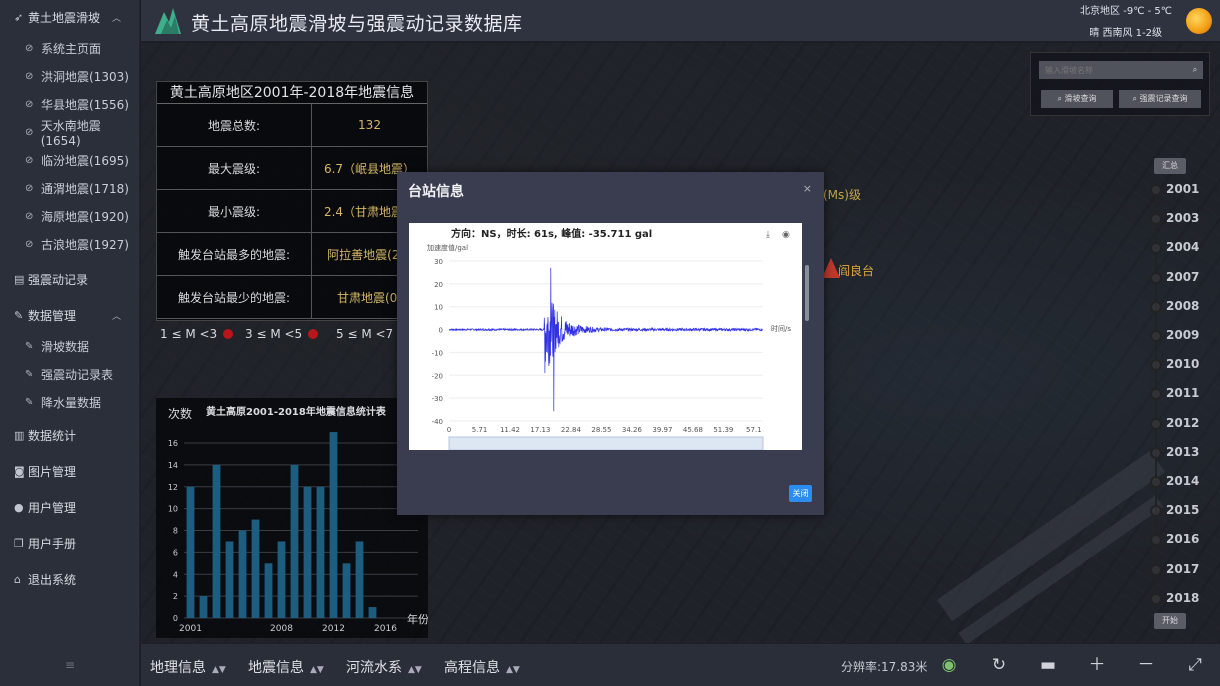  Describe the element at coordinates (58, 279) in the screenshot. I see `sidebar-group-label: 强震动记录` at that location.